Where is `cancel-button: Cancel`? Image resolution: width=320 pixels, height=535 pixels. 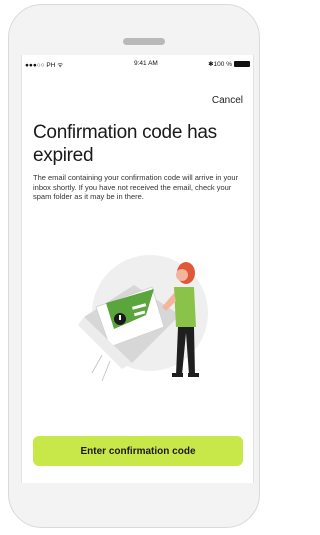
cancel-button: Cancel is located at coordinates (227, 100).